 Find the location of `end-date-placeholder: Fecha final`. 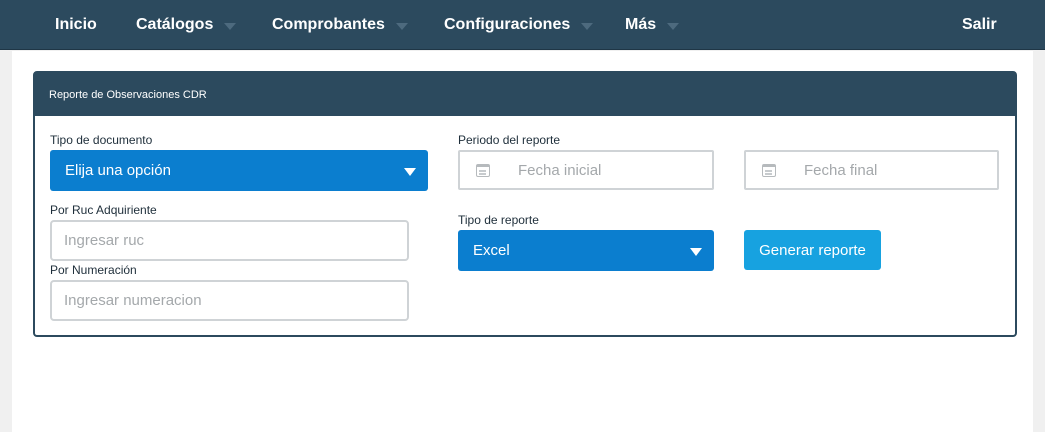

end-date-placeholder: Fecha final is located at coordinates (841, 170).